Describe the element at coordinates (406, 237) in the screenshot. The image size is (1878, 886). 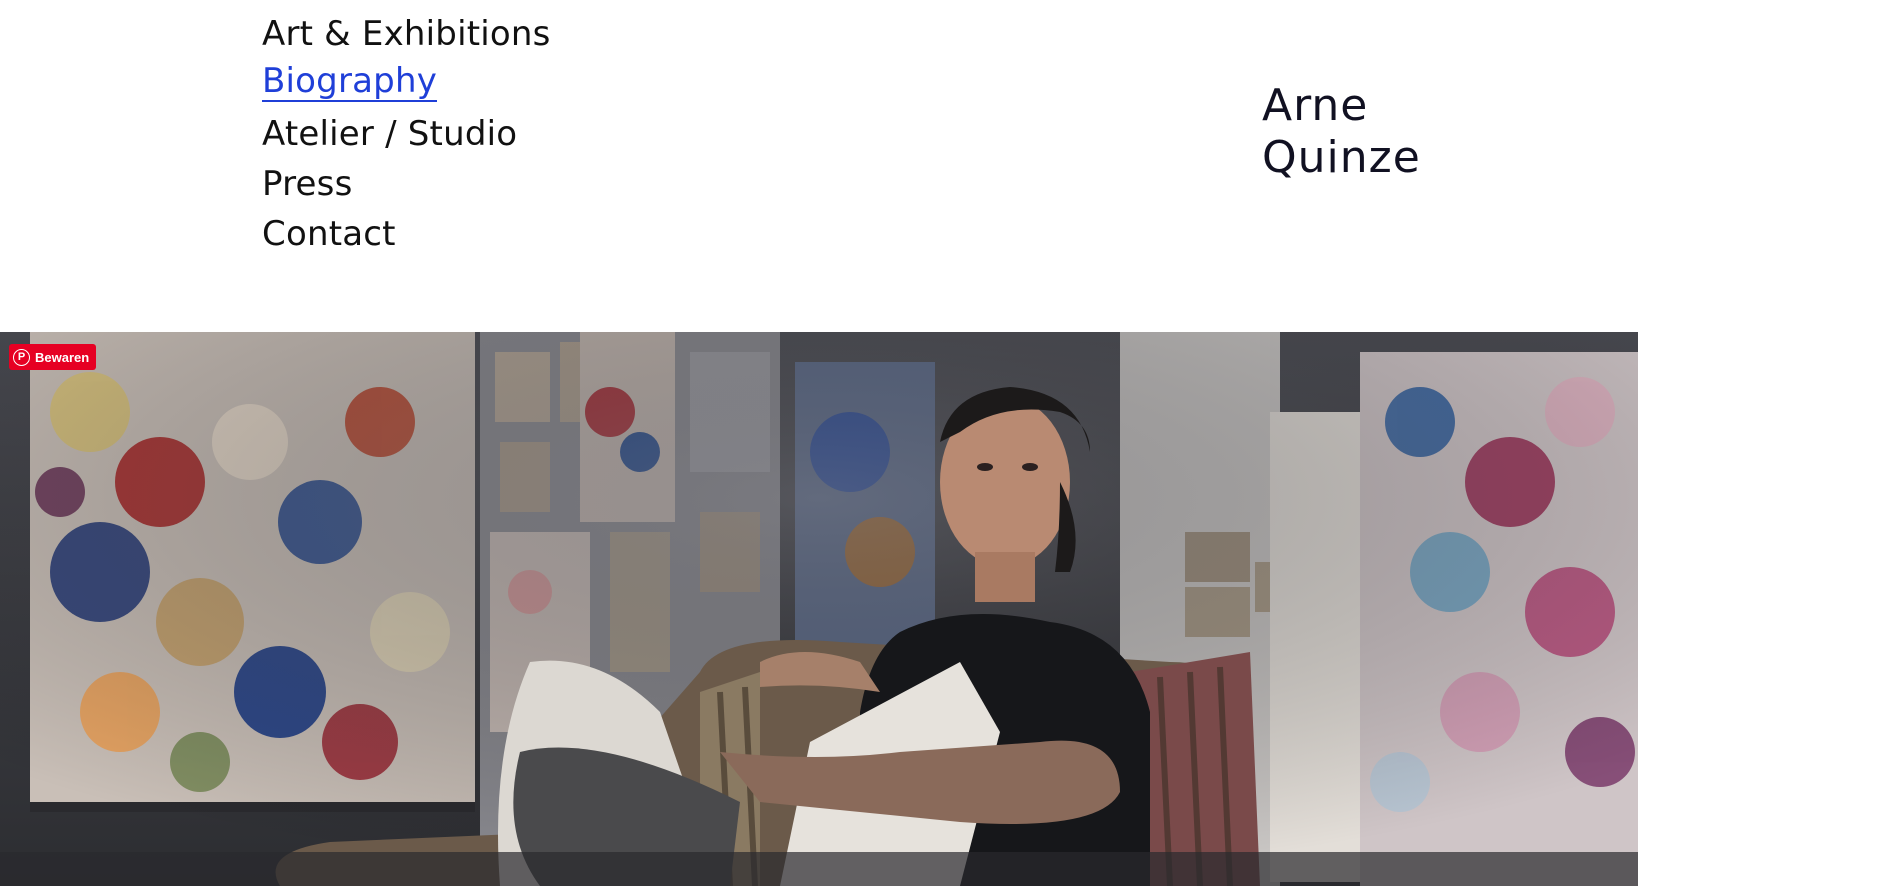
I see `nav-item: Contact` at that location.